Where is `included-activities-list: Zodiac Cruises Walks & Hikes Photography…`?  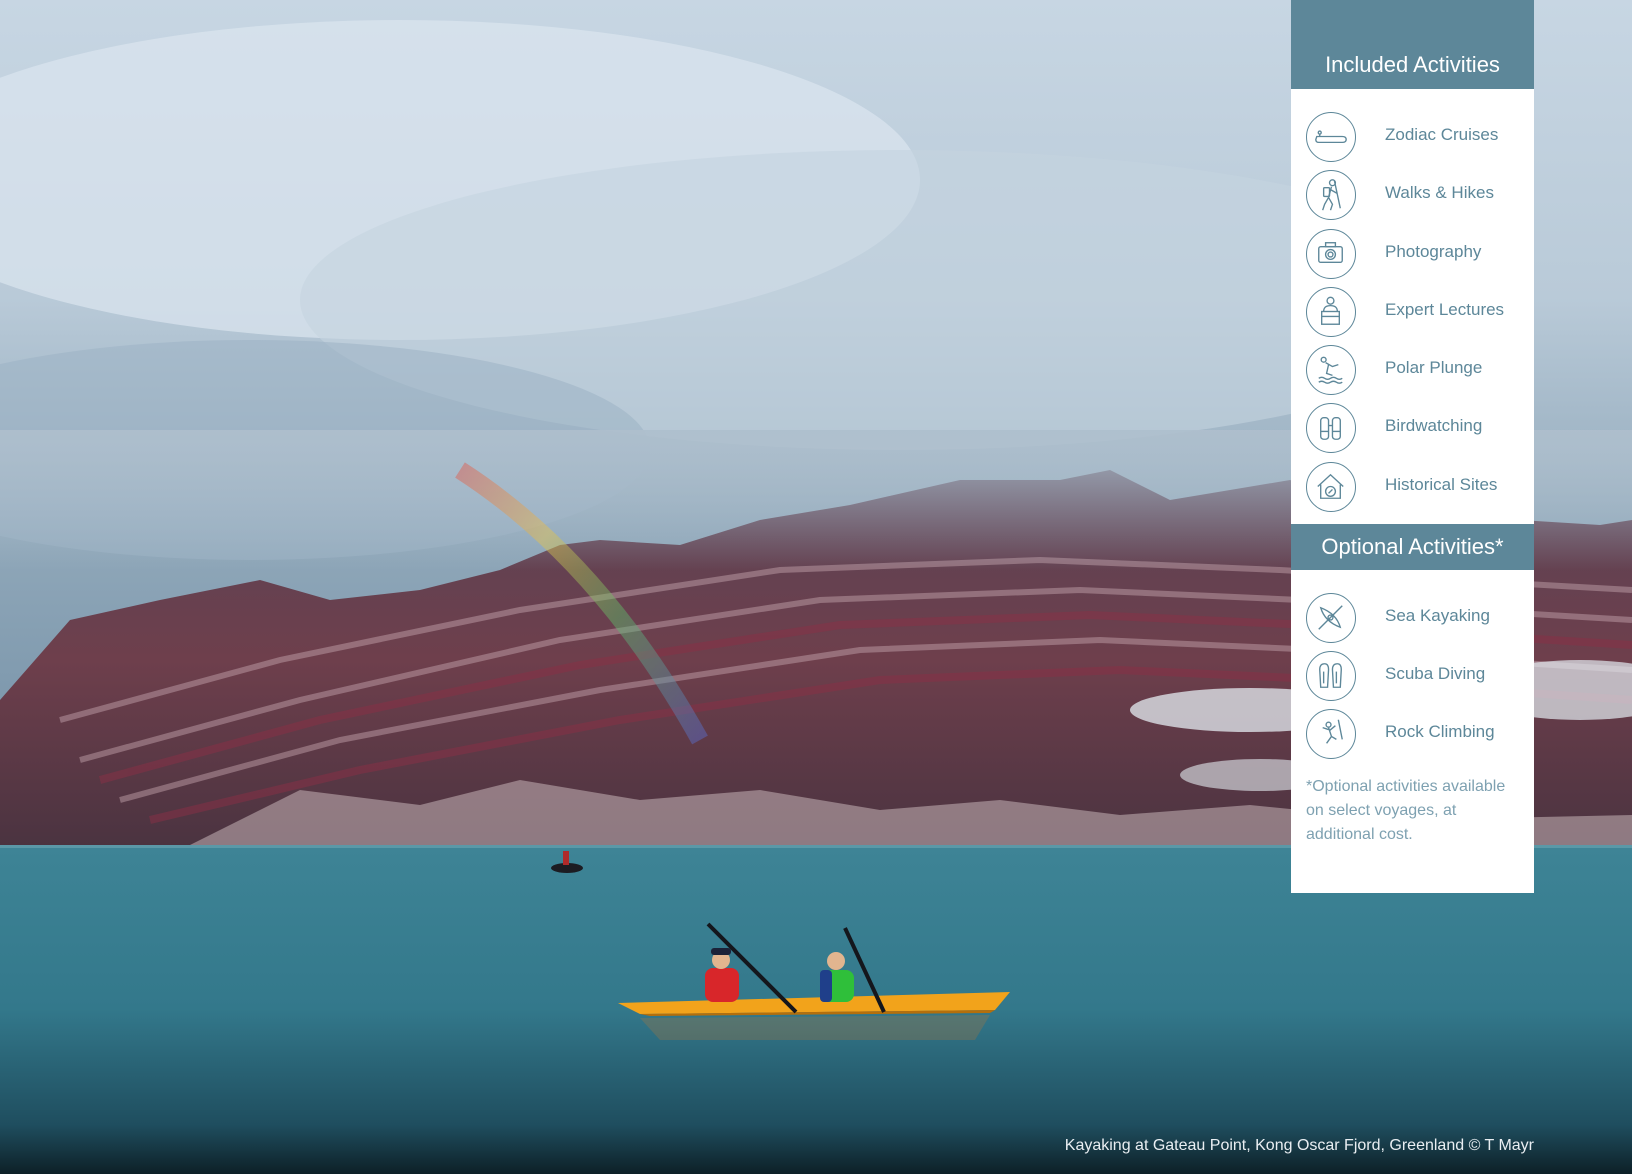 included-activities-list: Zodiac Cruises Walks & Hikes Photography… is located at coordinates (1412, 306).